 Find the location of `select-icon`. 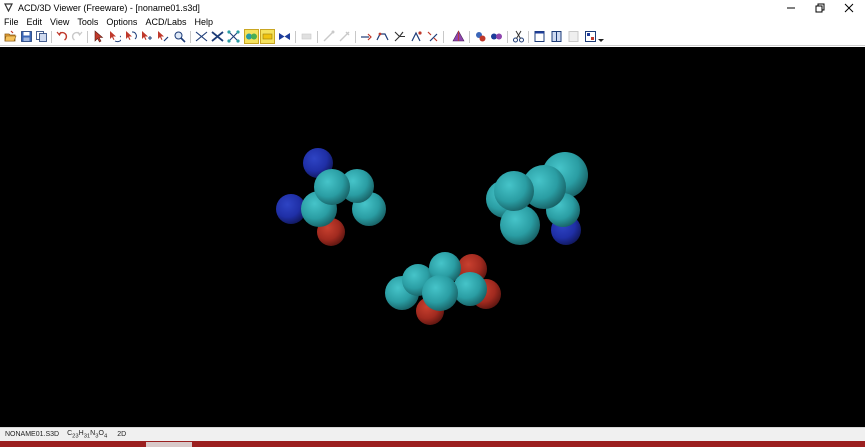

select-icon is located at coordinates (99, 36).